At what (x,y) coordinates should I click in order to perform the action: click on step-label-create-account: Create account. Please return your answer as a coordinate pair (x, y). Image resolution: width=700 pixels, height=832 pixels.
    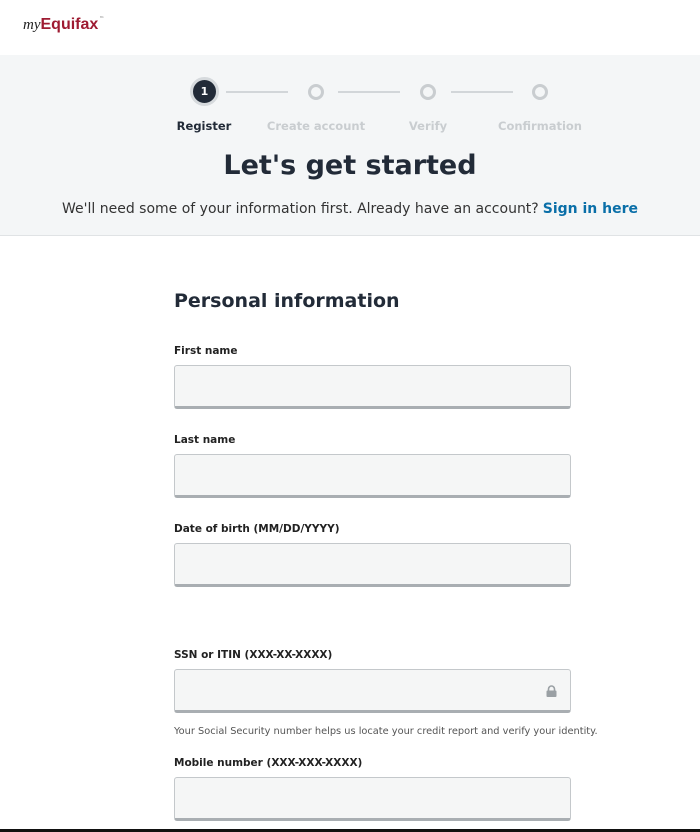
    Looking at the image, I should click on (316, 126).